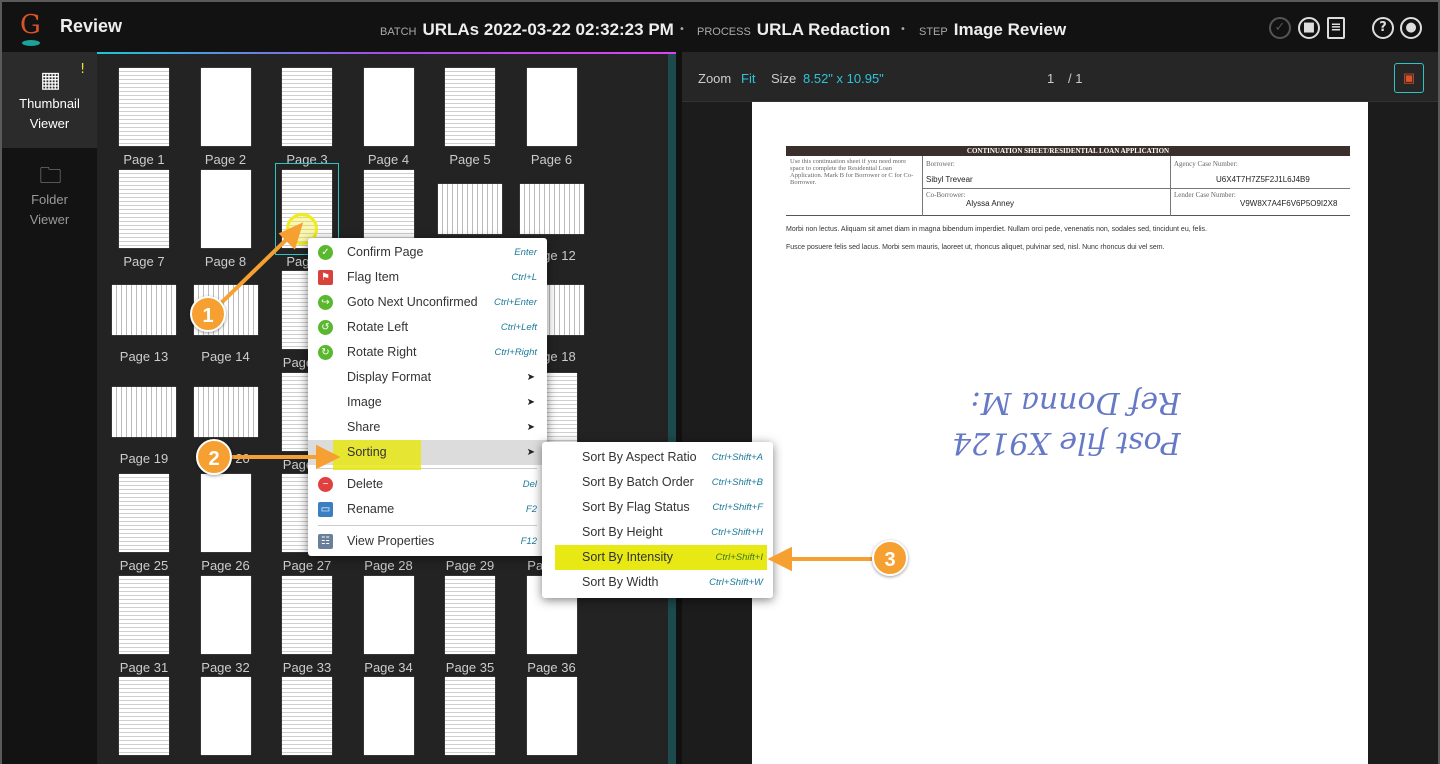 Image resolution: width=1440 pixels, height=764 pixels. I want to click on page-number-input: 1, so click(1050, 78).